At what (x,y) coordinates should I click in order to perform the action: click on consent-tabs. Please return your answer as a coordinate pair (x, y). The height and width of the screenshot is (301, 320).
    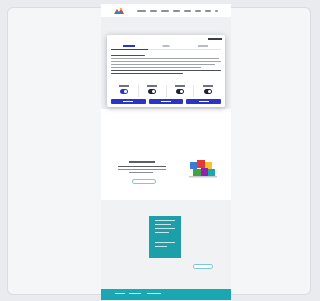
    Looking at the image, I should click on (166, 47).